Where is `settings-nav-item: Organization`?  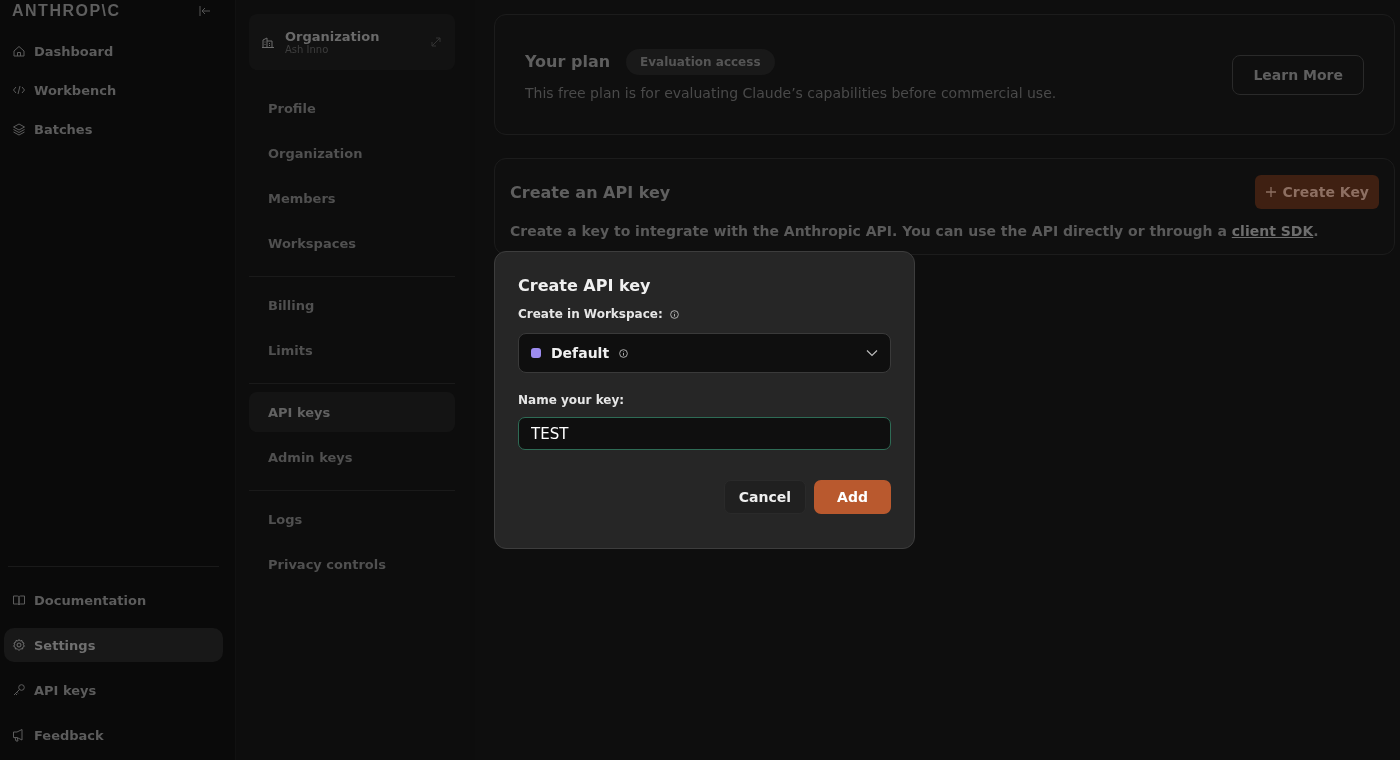 settings-nav-item: Organization is located at coordinates (352, 153).